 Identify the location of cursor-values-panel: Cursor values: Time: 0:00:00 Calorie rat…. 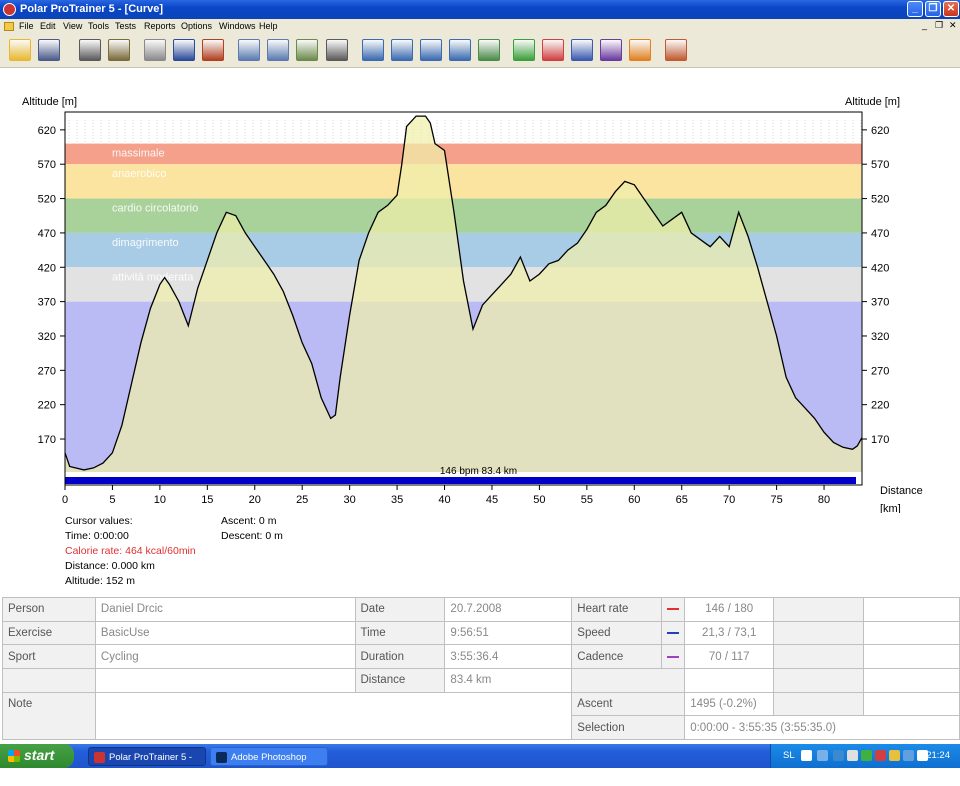
(130, 551).